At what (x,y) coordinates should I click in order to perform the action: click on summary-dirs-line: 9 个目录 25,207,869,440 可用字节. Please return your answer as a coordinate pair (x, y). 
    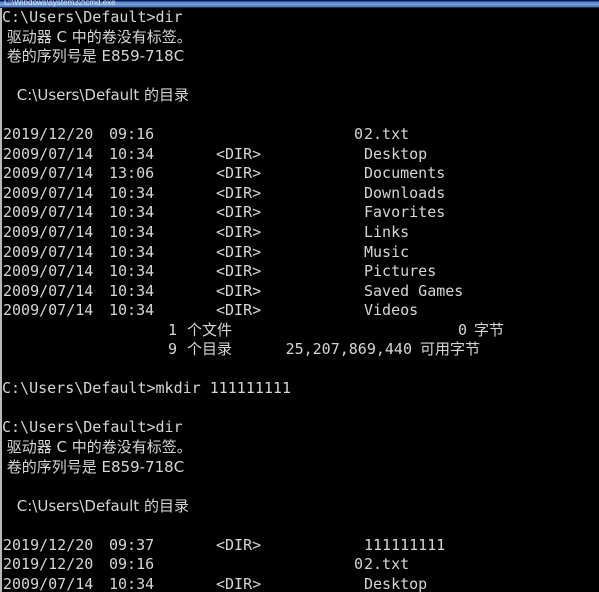
    Looking at the image, I should click on (300, 350).